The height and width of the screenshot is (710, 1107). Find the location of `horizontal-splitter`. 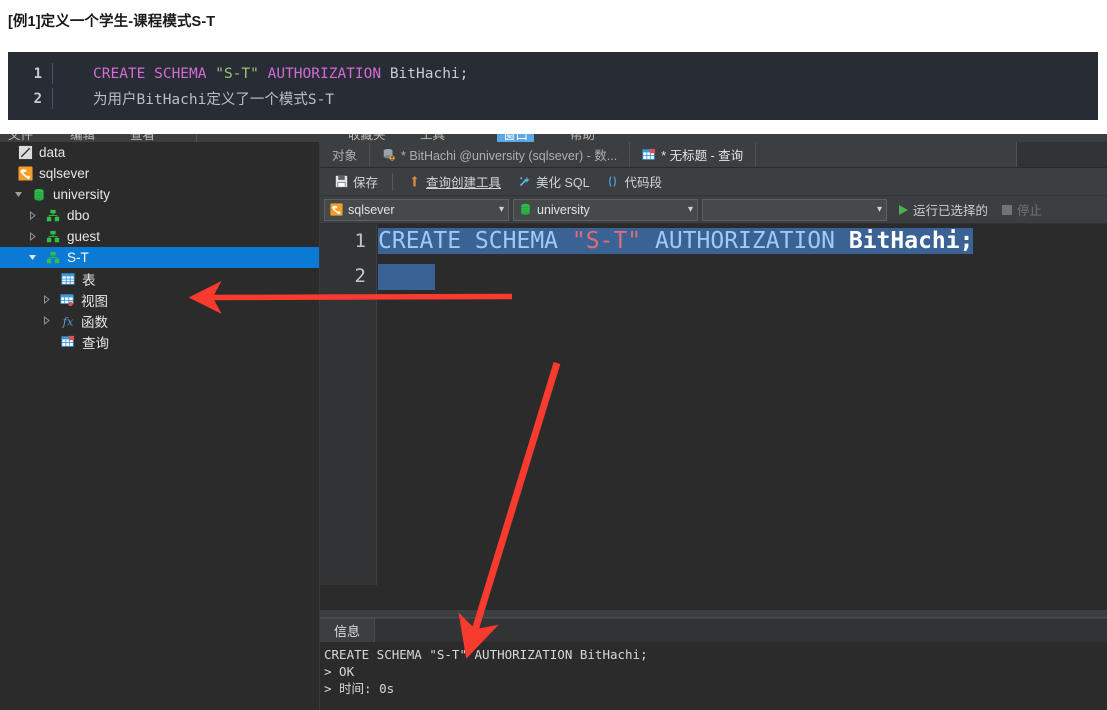

horizontal-splitter is located at coordinates (713, 613).